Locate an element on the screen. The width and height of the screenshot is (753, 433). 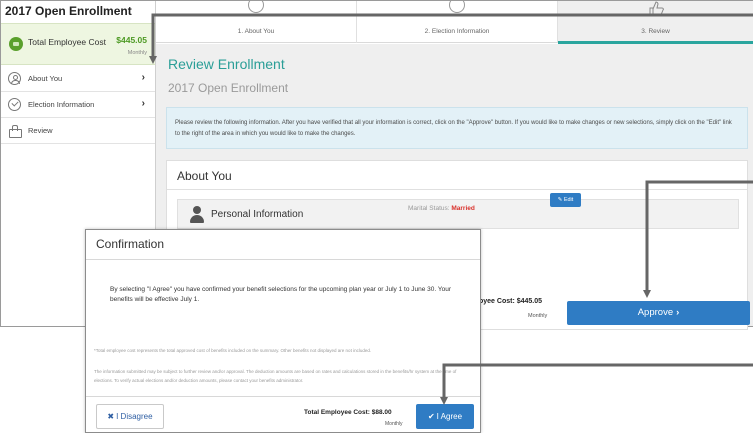
callout-arrow-sidebar-cost is located at coordinates (451, 38).